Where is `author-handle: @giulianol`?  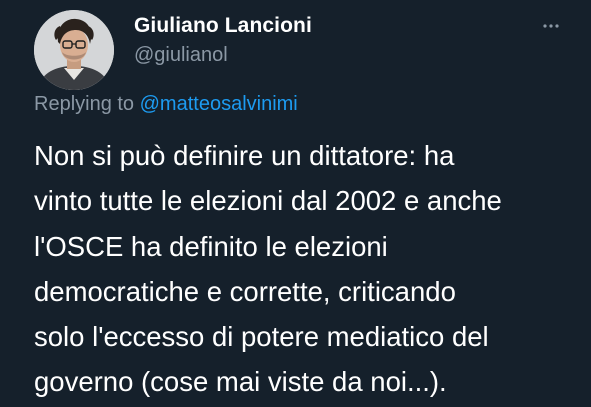
author-handle: @giulianol is located at coordinates (181, 55).